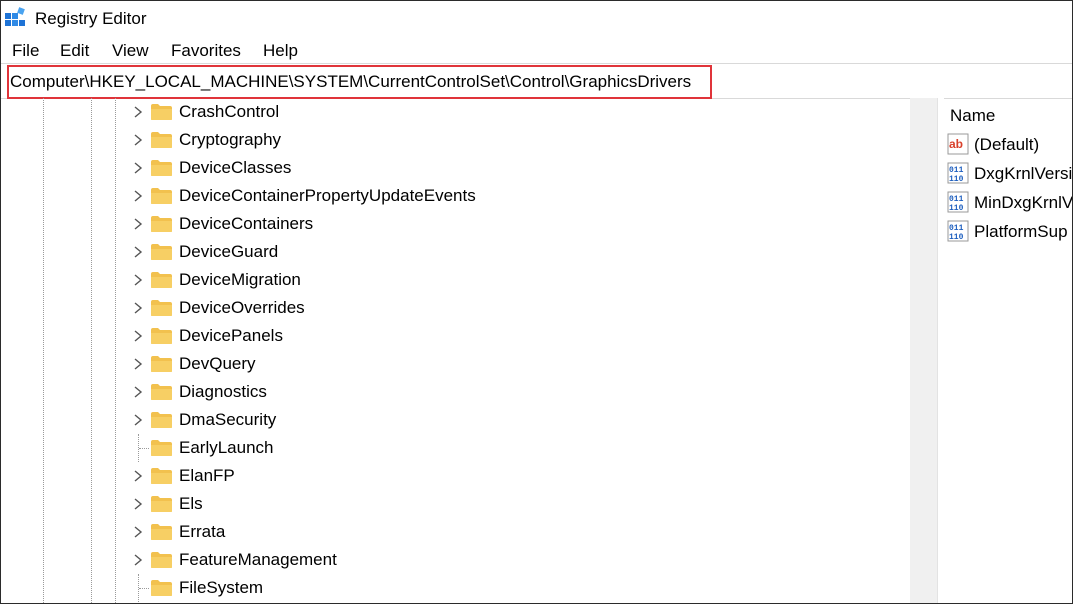 The image size is (1073, 604). What do you see at coordinates (1023, 202) in the screenshot?
I see `value-name: MinDxgKrnlV` at bounding box center [1023, 202].